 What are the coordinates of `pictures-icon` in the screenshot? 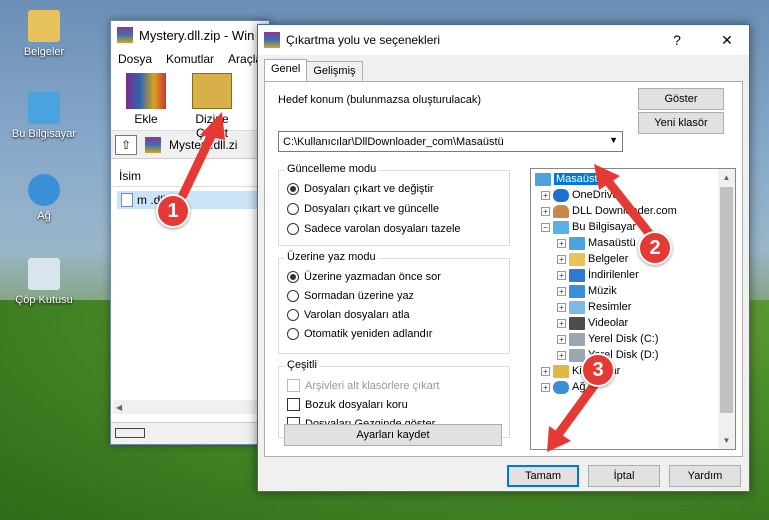 It's located at (577, 307).